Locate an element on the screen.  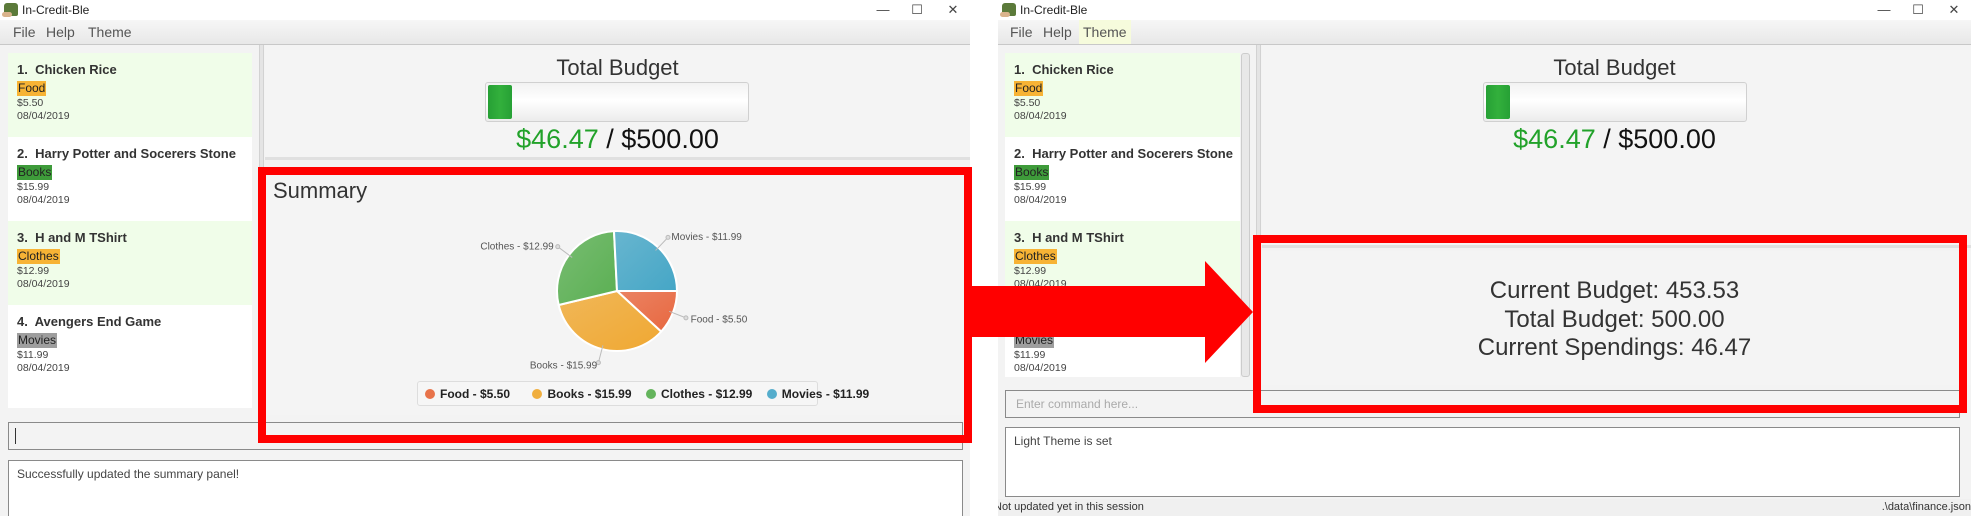
arrow-icon is located at coordinates (1110, 312).